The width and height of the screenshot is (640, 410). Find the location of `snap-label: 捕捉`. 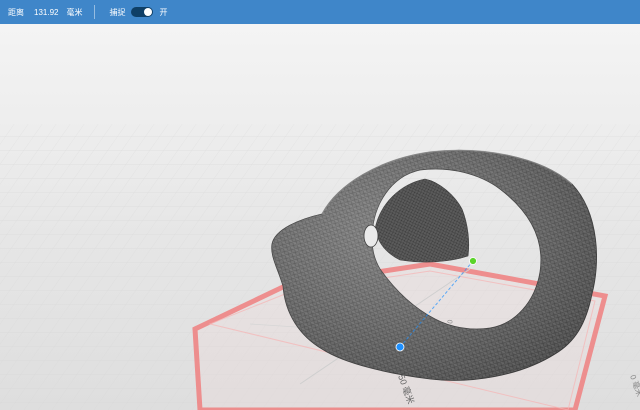

snap-label: 捕捉 is located at coordinates (117, 12).